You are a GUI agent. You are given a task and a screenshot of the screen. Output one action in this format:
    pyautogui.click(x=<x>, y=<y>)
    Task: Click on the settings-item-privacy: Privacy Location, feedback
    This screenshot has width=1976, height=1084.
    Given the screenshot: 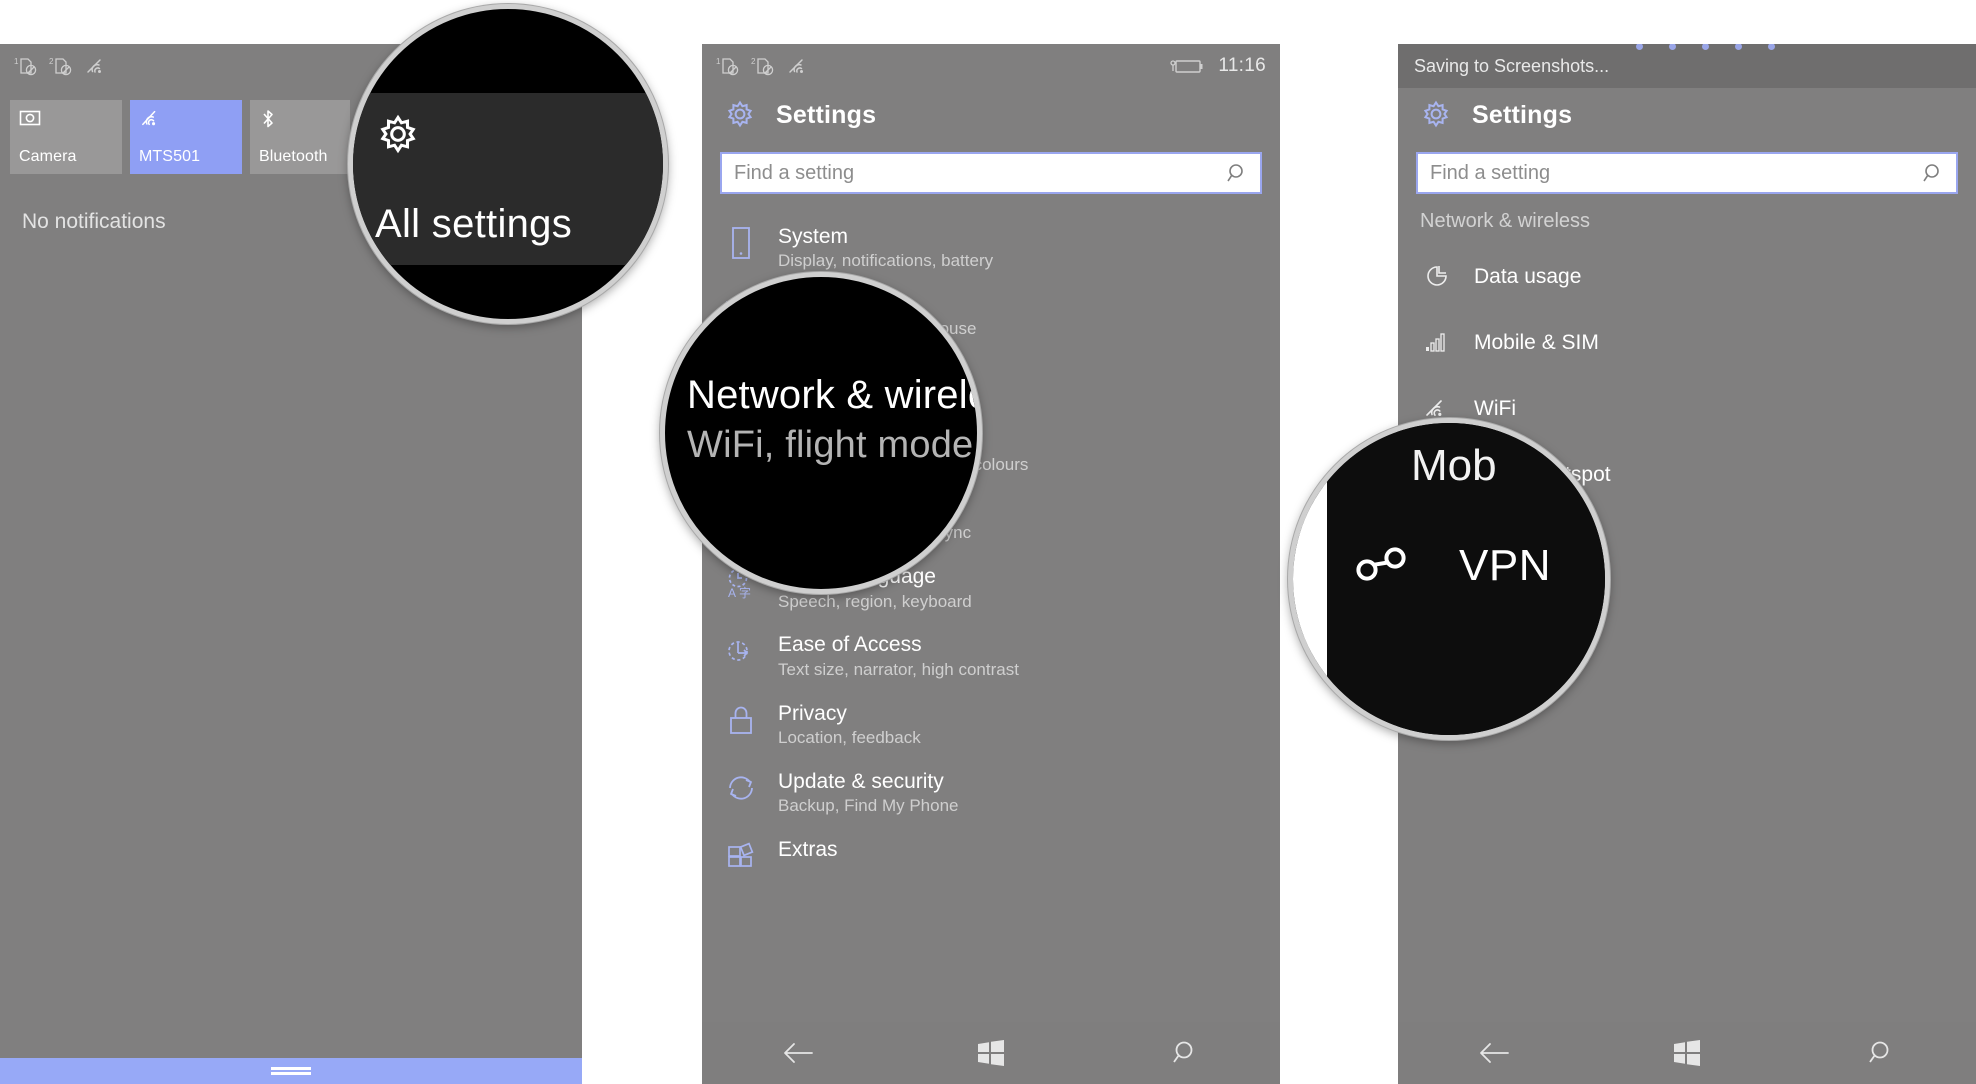 What is the action you would take?
    pyautogui.click(x=991, y=725)
    